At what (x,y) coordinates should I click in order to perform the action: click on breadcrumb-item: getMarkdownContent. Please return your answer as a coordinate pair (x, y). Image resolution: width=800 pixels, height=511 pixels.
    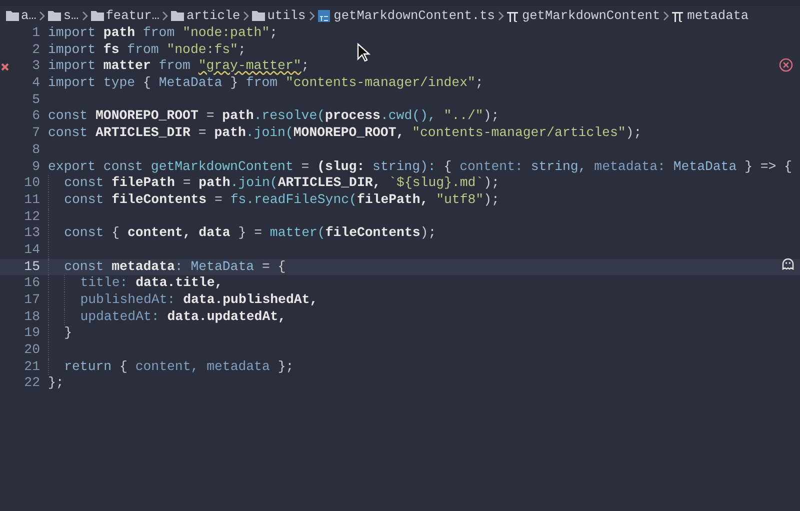
    Looking at the image, I should click on (591, 16).